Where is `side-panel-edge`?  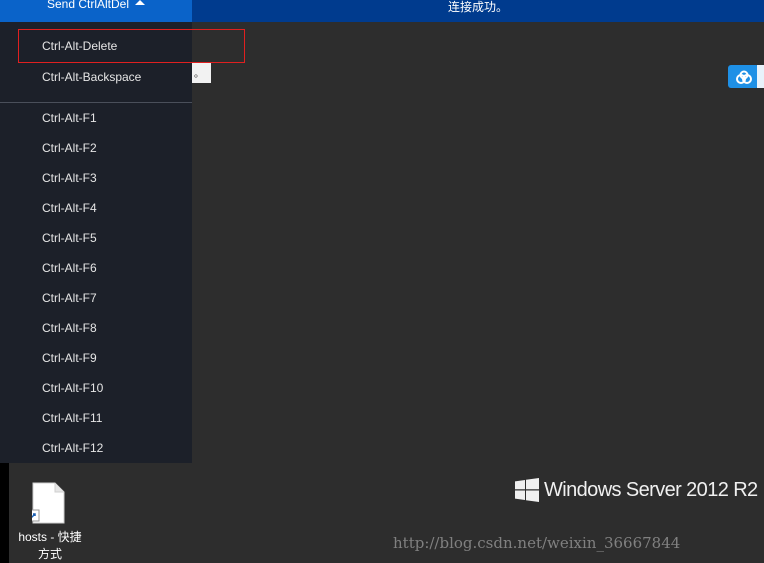 side-panel-edge is located at coordinates (760, 76).